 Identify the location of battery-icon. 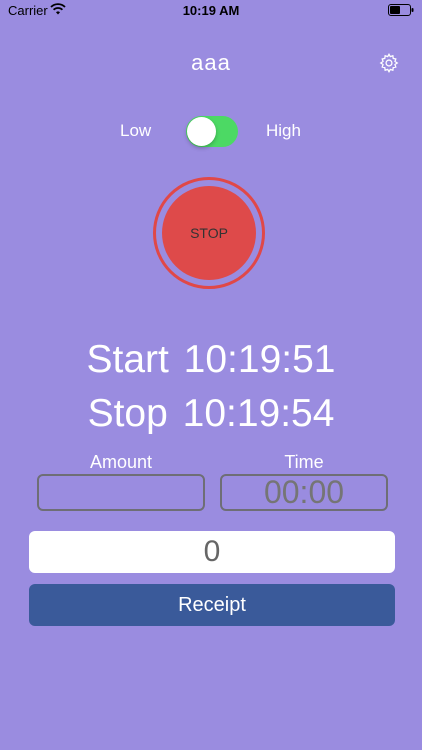
(401, 10).